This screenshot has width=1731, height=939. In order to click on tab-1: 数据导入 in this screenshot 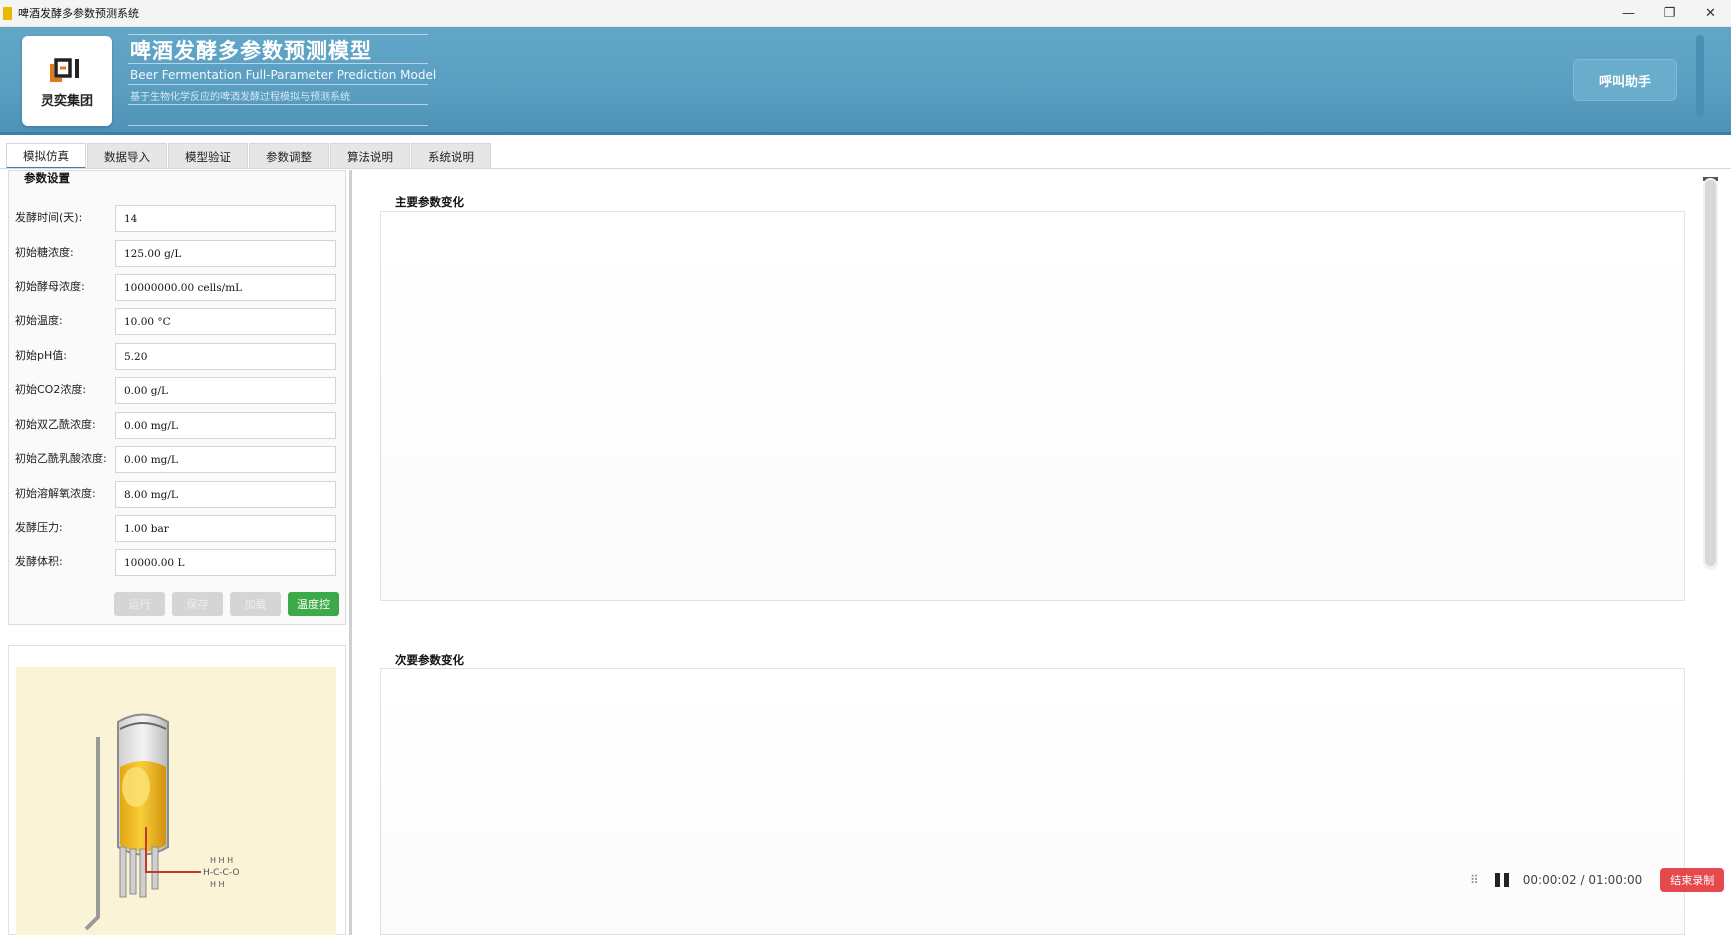, I will do `click(127, 156)`.